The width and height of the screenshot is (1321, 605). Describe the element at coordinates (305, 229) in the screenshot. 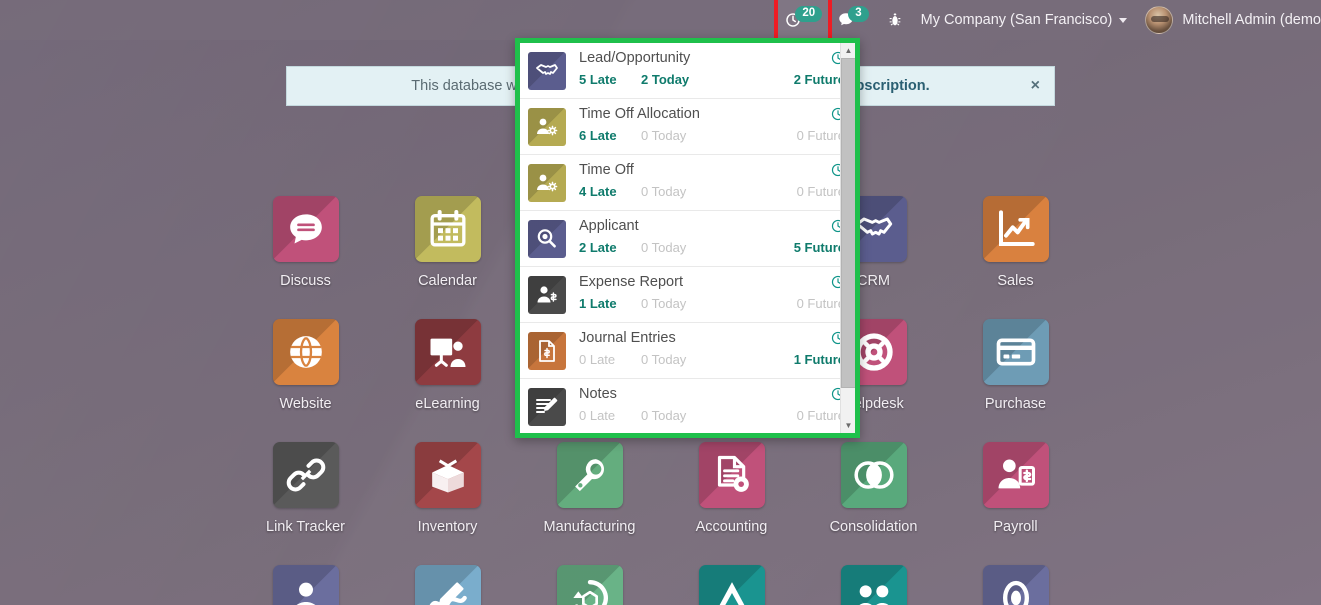

I see `chat-icon` at that location.